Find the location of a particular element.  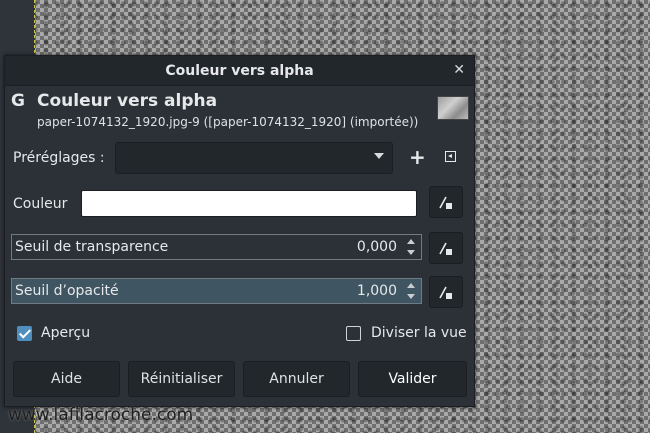

split-view-checkbox is located at coordinates (353, 333).